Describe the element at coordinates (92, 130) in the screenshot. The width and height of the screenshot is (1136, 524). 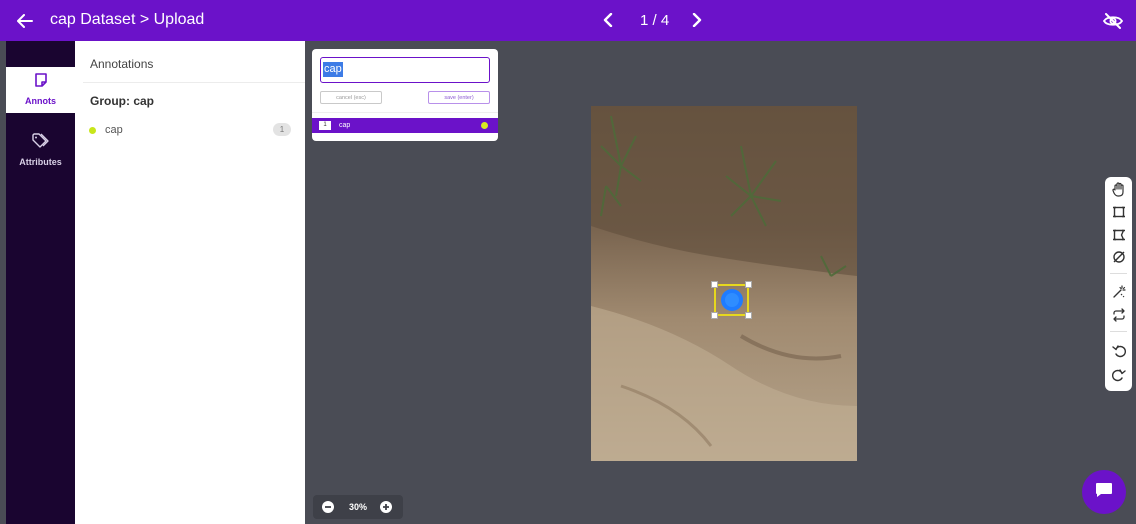
I see `annotation-color-dot` at that location.